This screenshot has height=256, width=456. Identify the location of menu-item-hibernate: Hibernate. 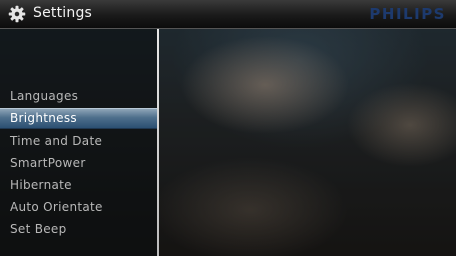
(78, 185).